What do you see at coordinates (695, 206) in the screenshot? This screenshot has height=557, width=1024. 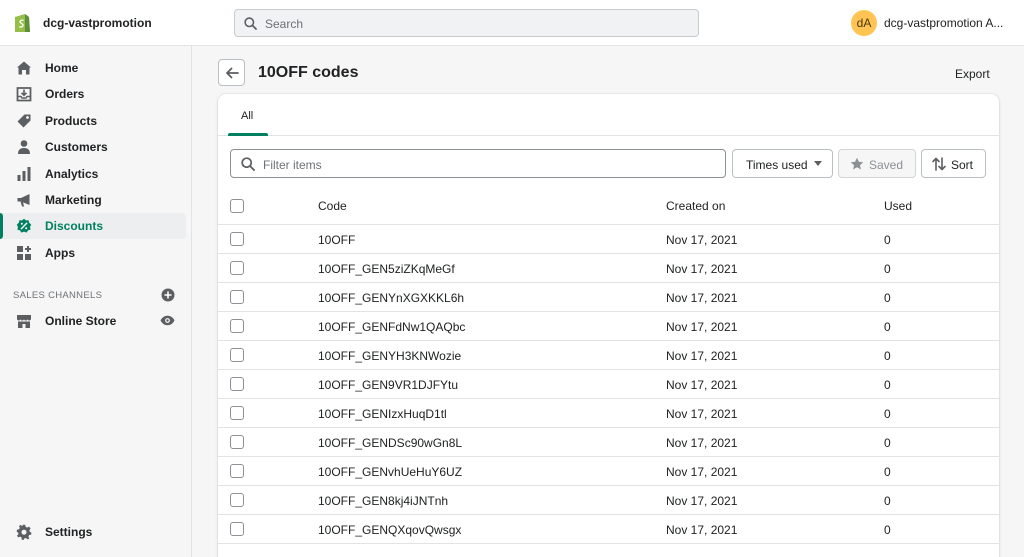 I see `column-header-created: Created on` at bounding box center [695, 206].